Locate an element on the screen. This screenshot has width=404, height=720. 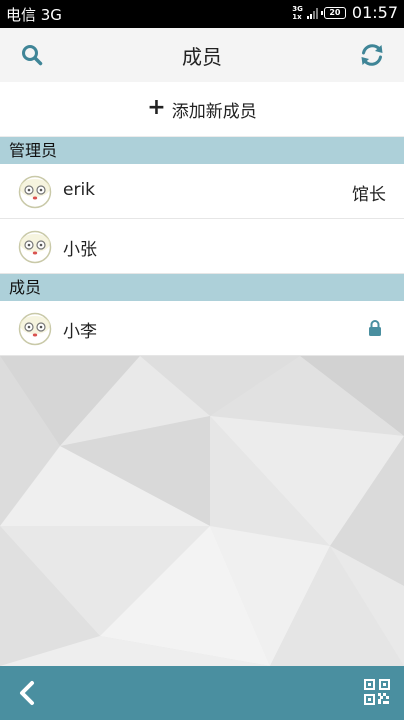
carrier-label: 电信 3G is located at coordinates (34, 15).